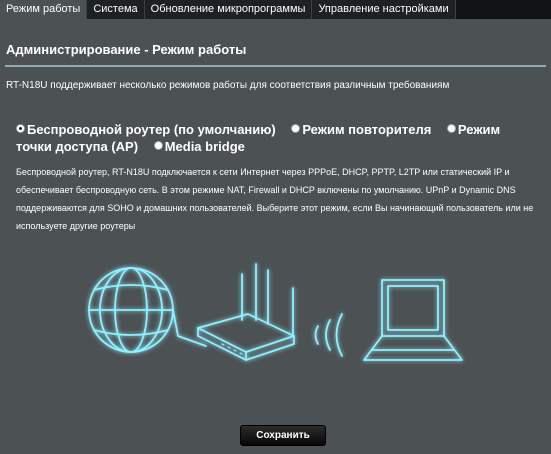 Image resolution: width=551 pixels, height=454 pixels. What do you see at coordinates (126, 49) in the screenshot?
I see `page-title: Администрирование - Режим работы` at bounding box center [126, 49].